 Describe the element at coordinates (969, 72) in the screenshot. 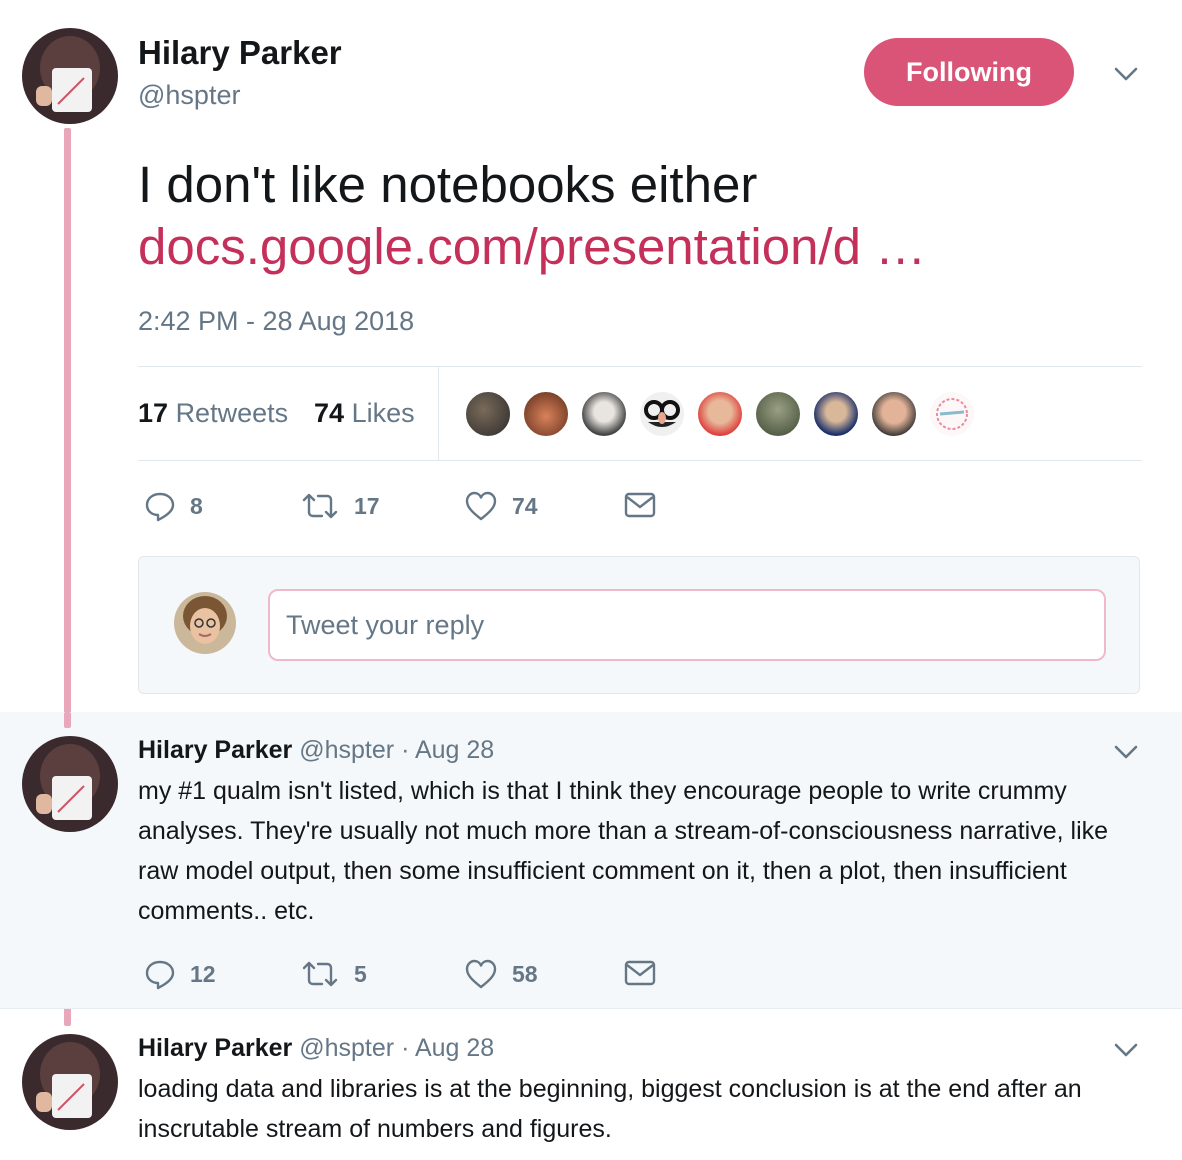

I see `following-button: Following` at that location.